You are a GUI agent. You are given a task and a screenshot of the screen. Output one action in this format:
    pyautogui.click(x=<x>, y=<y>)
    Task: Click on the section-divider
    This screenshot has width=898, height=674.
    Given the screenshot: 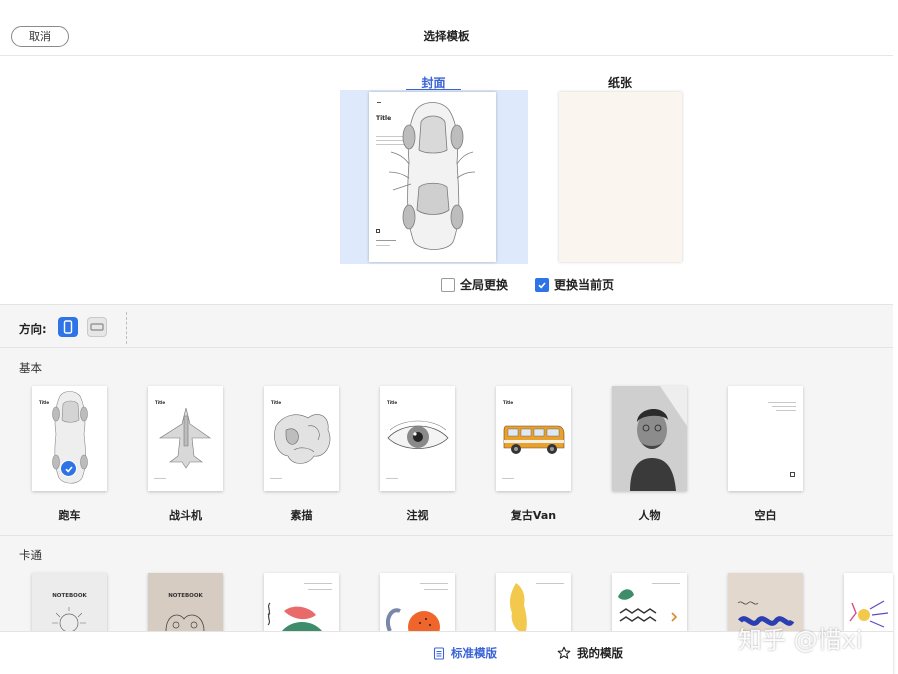 What is the action you would take?
    pyautogui.click(x=446, y=535)
    